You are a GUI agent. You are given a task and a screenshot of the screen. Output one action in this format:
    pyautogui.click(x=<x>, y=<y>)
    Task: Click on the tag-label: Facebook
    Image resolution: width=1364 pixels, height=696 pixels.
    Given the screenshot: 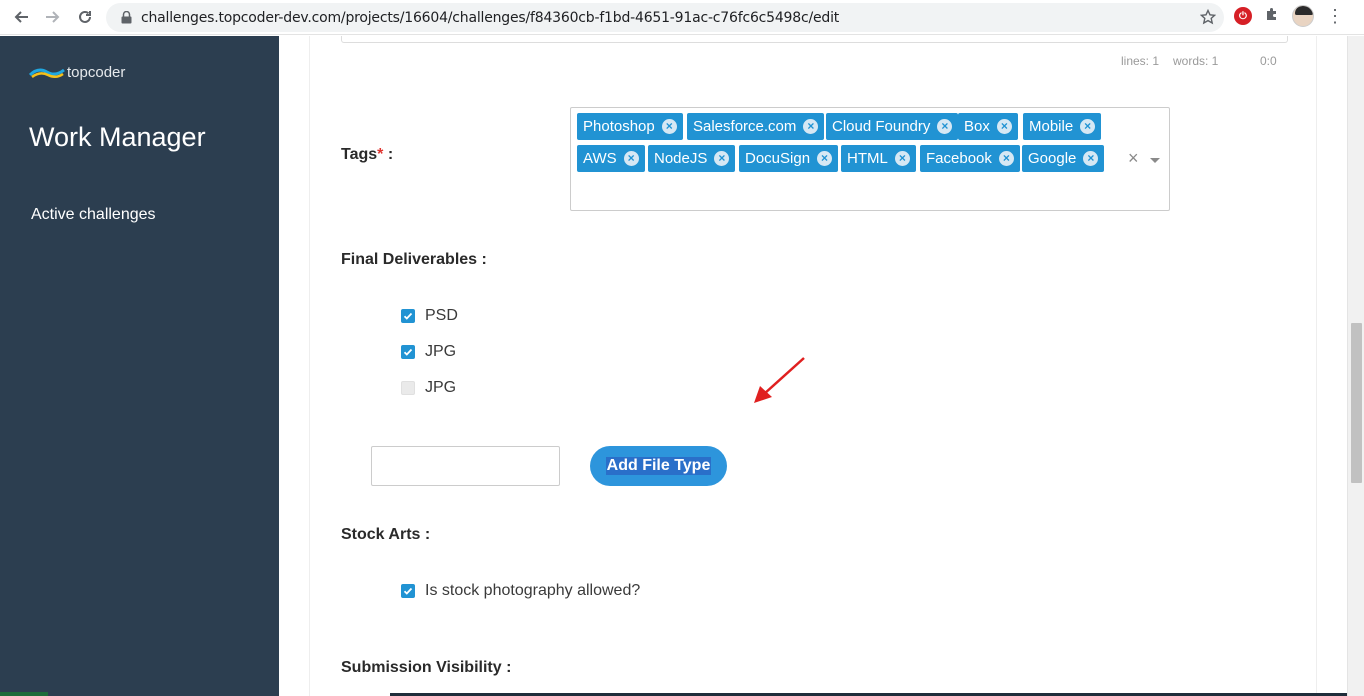 What is the action you would take?
    pyautogui.click(x=959, y=158)
    